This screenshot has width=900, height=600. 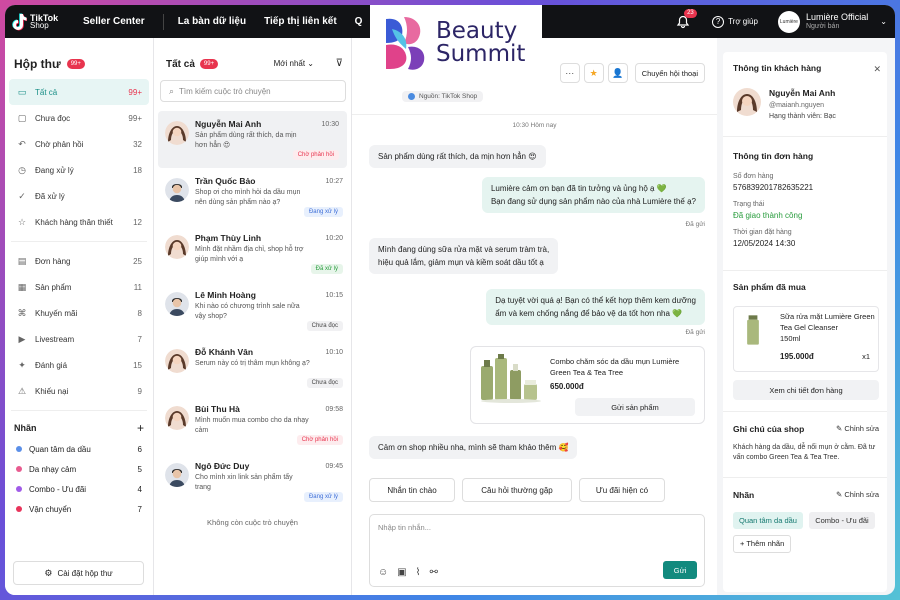 What do you see at coordinates (635, 407) in the screenshot?
I see `send-product-button: Gửi sản phẩm` at bounding box center [635, 407].